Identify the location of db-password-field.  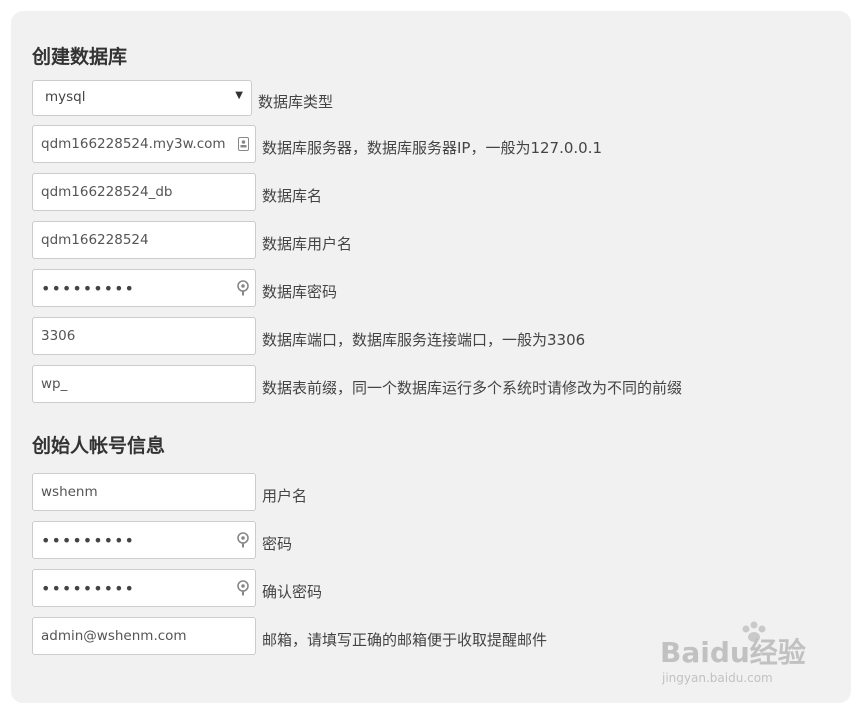
(144, 288).